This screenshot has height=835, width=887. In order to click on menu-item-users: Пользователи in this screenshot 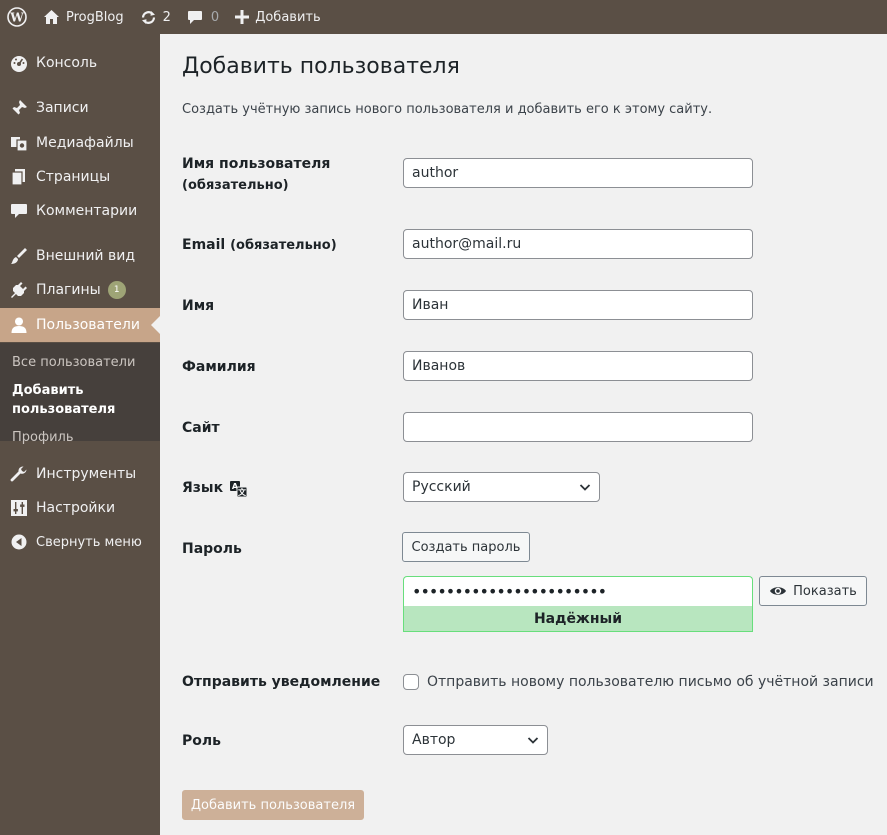, I will do `click(80, 325)`.